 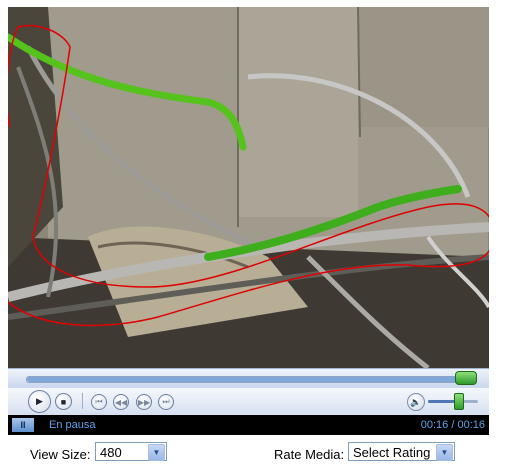 I want to click on rewind-icon: ◀◀, so click(x=121, y=402).